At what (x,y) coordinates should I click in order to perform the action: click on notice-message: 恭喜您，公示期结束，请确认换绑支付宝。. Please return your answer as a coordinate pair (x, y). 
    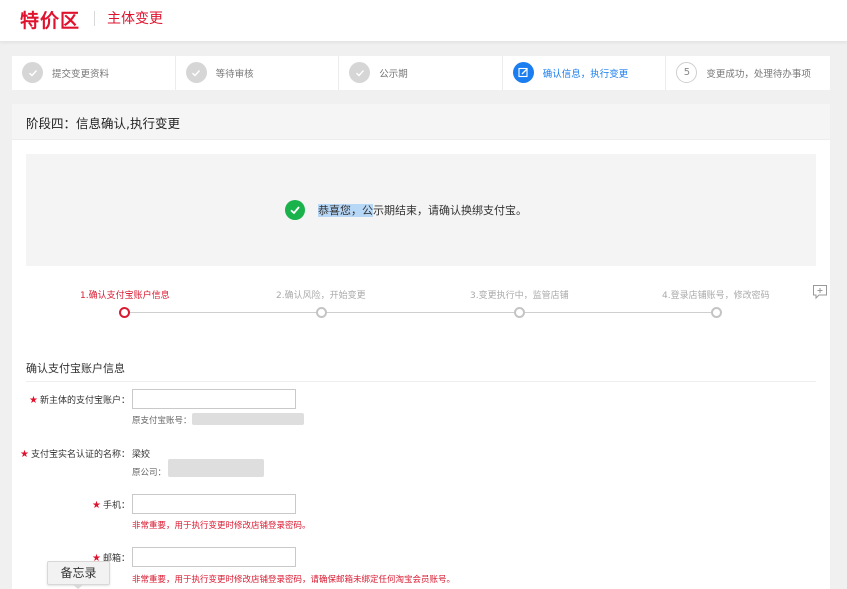
    Looking at the image, I should click on (422, 210).